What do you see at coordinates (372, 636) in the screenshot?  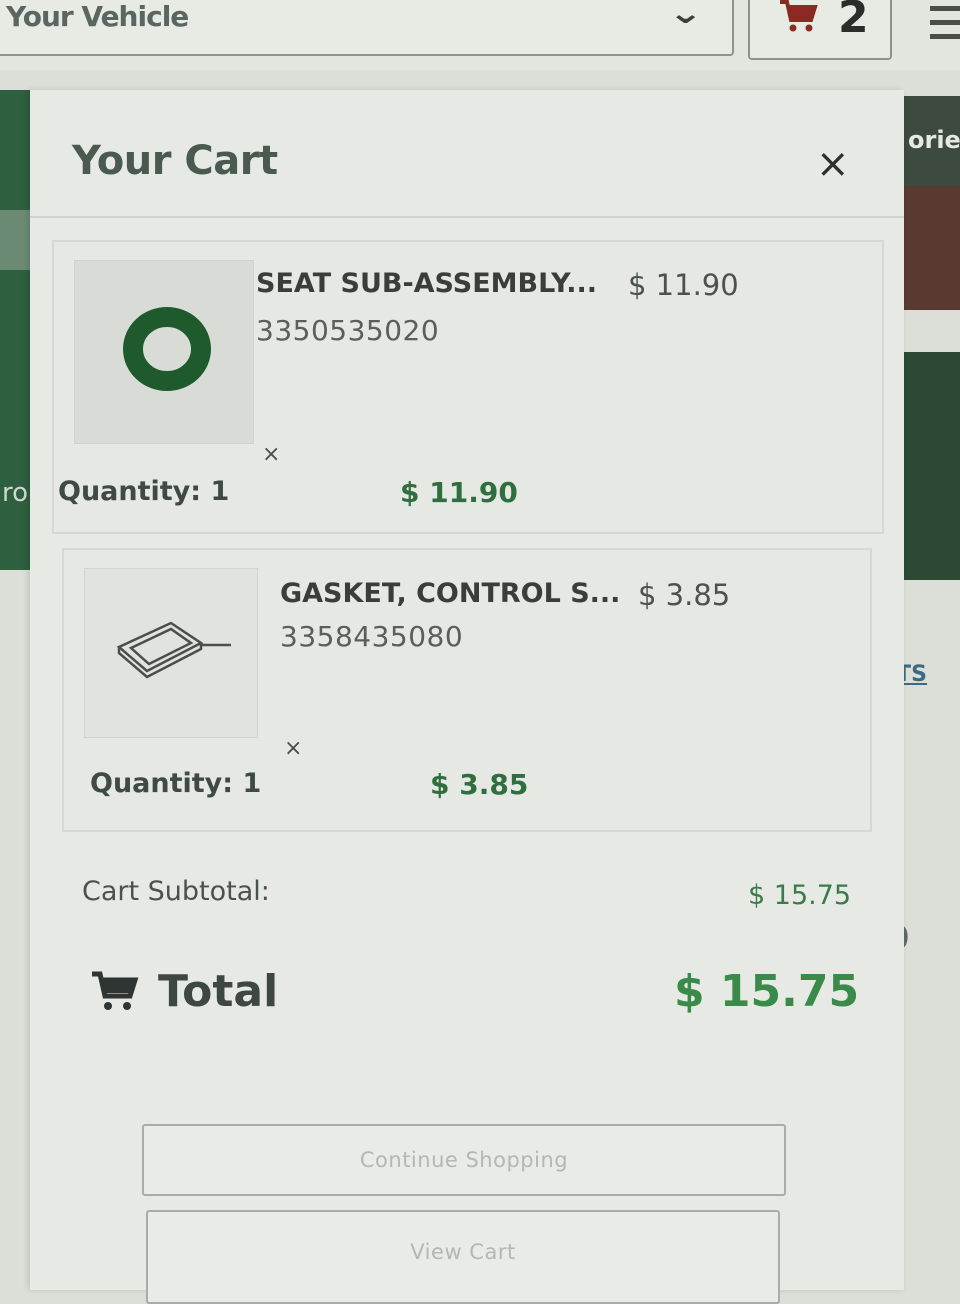 I see `product-sku: 3358435080` at bounding box center [372, 636].